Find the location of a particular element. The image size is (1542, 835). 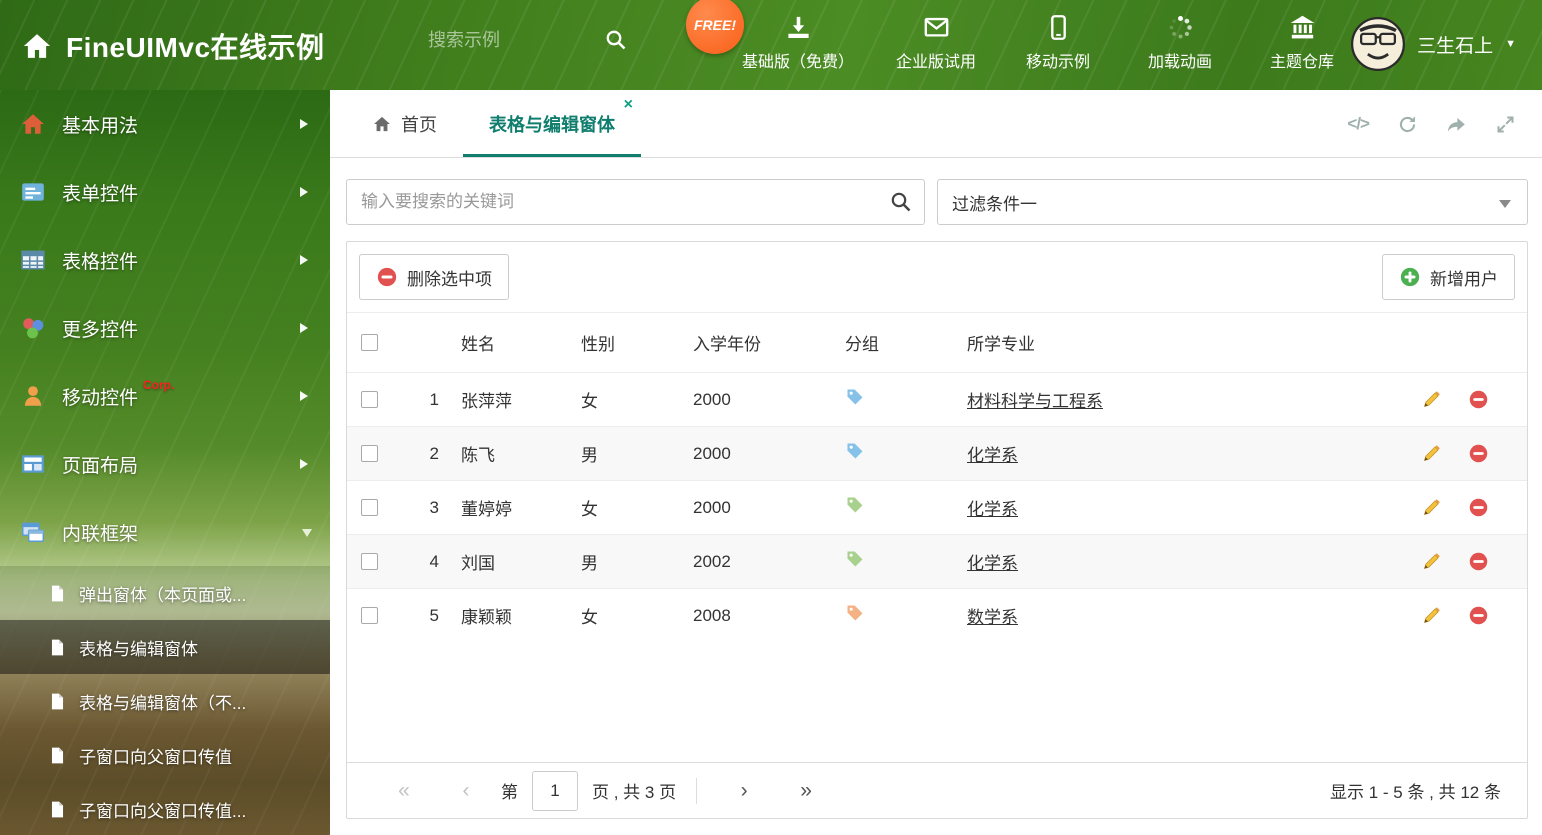

cell-name: 康颖颖 is located at coordinates (513, 615).